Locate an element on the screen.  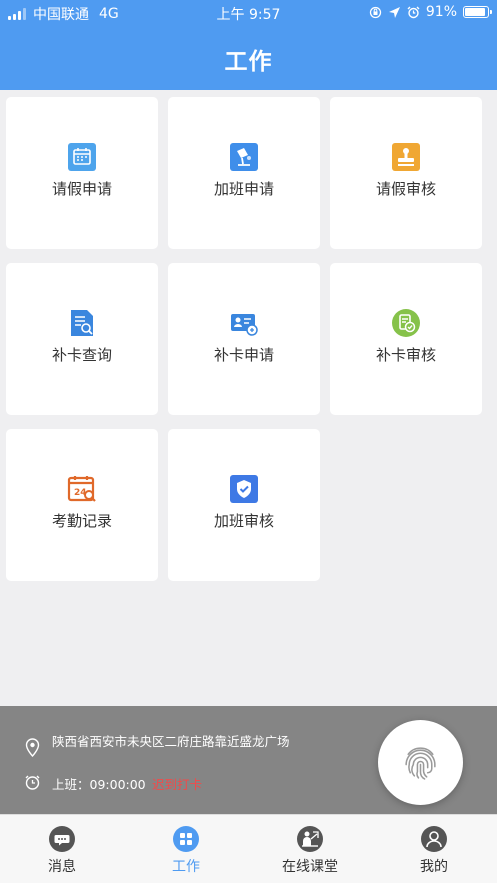
calendar-icon is located at coordinates (82, 157).